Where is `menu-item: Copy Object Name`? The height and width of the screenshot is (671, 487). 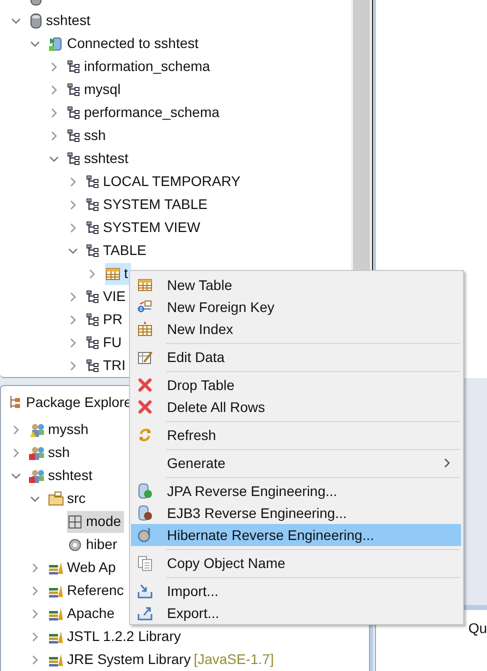
menu-item: Copy Object Name is located at coordinates (296, 563).